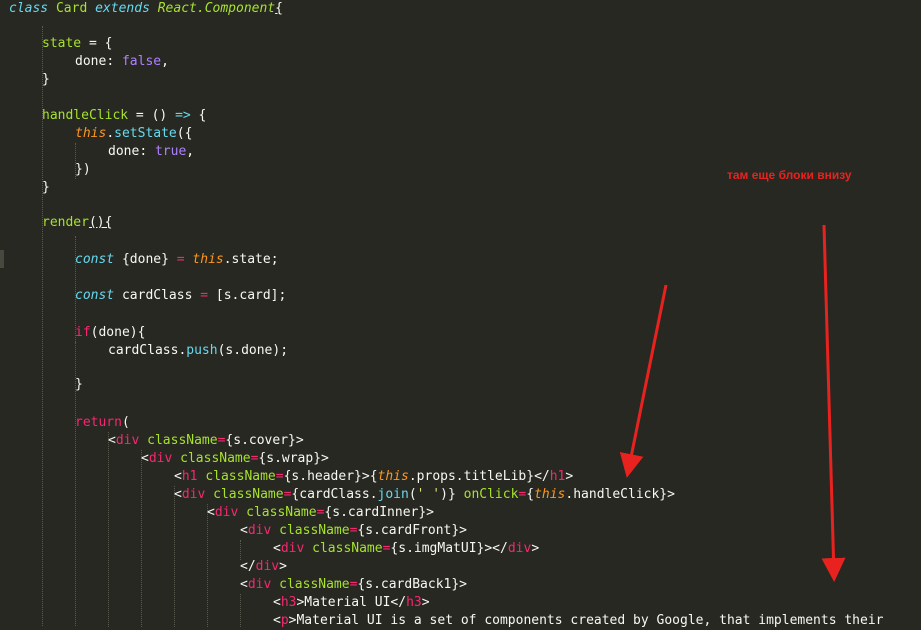  I want to click on code-line: const cardClass = [s.card];, so click(180, 296).